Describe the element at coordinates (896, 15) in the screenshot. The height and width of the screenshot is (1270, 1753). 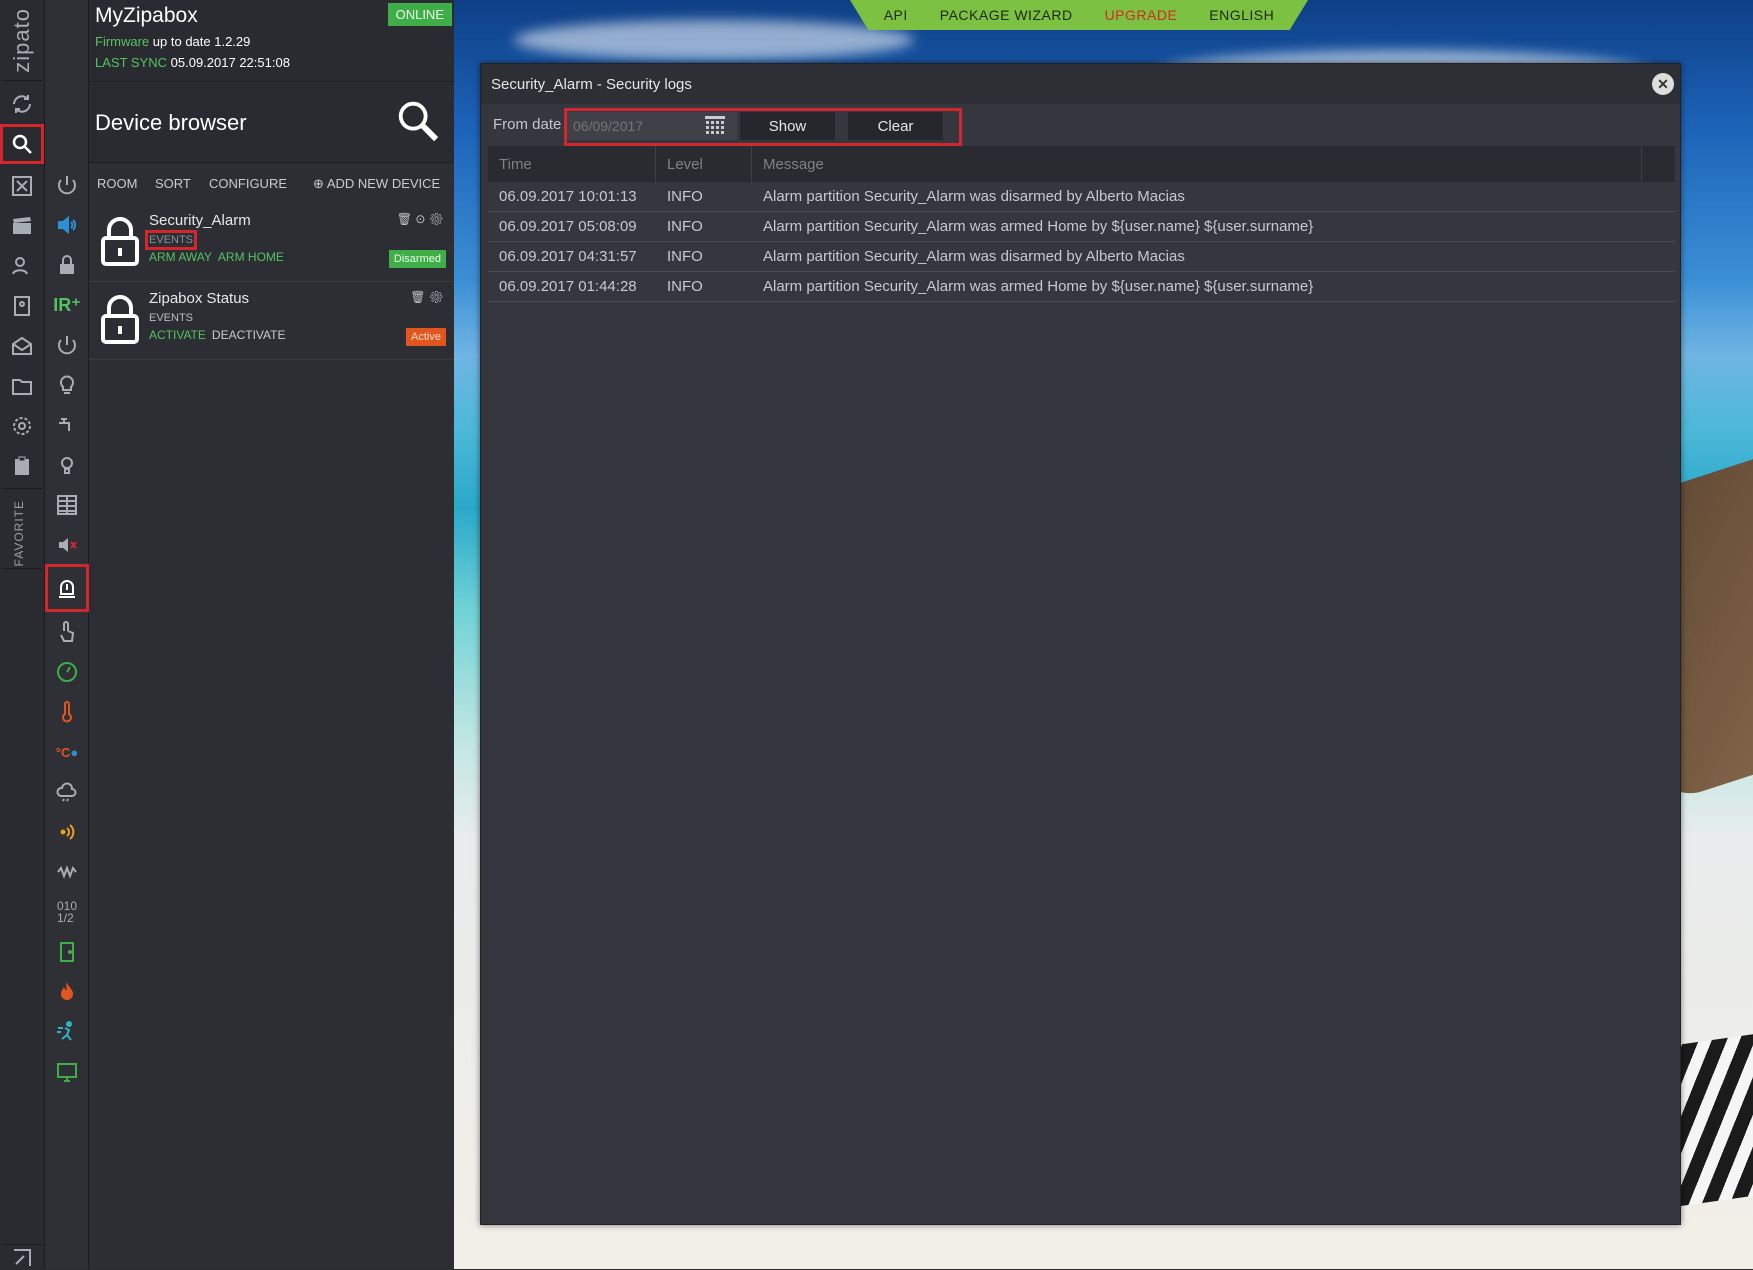
I see `api-link: API` at that location.